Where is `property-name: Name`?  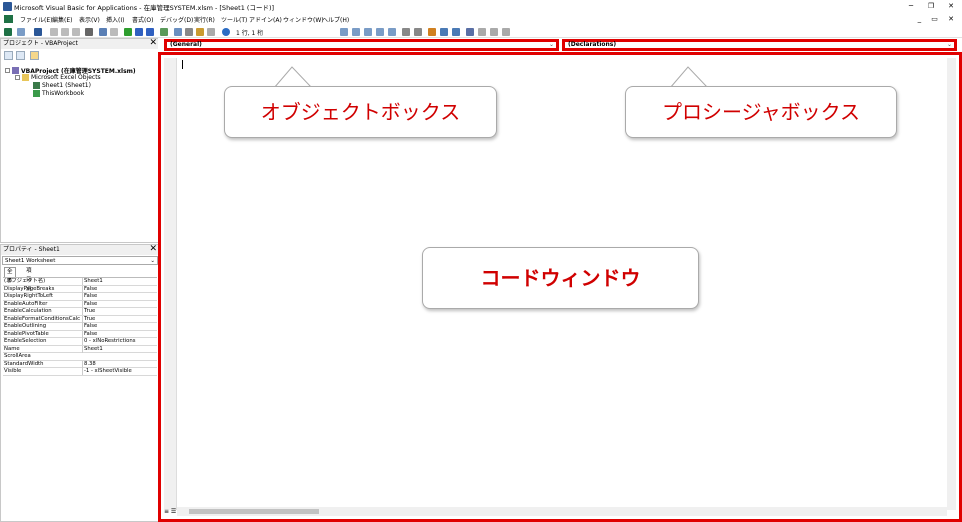
property-name: Name is located at coordinates (12, 348).